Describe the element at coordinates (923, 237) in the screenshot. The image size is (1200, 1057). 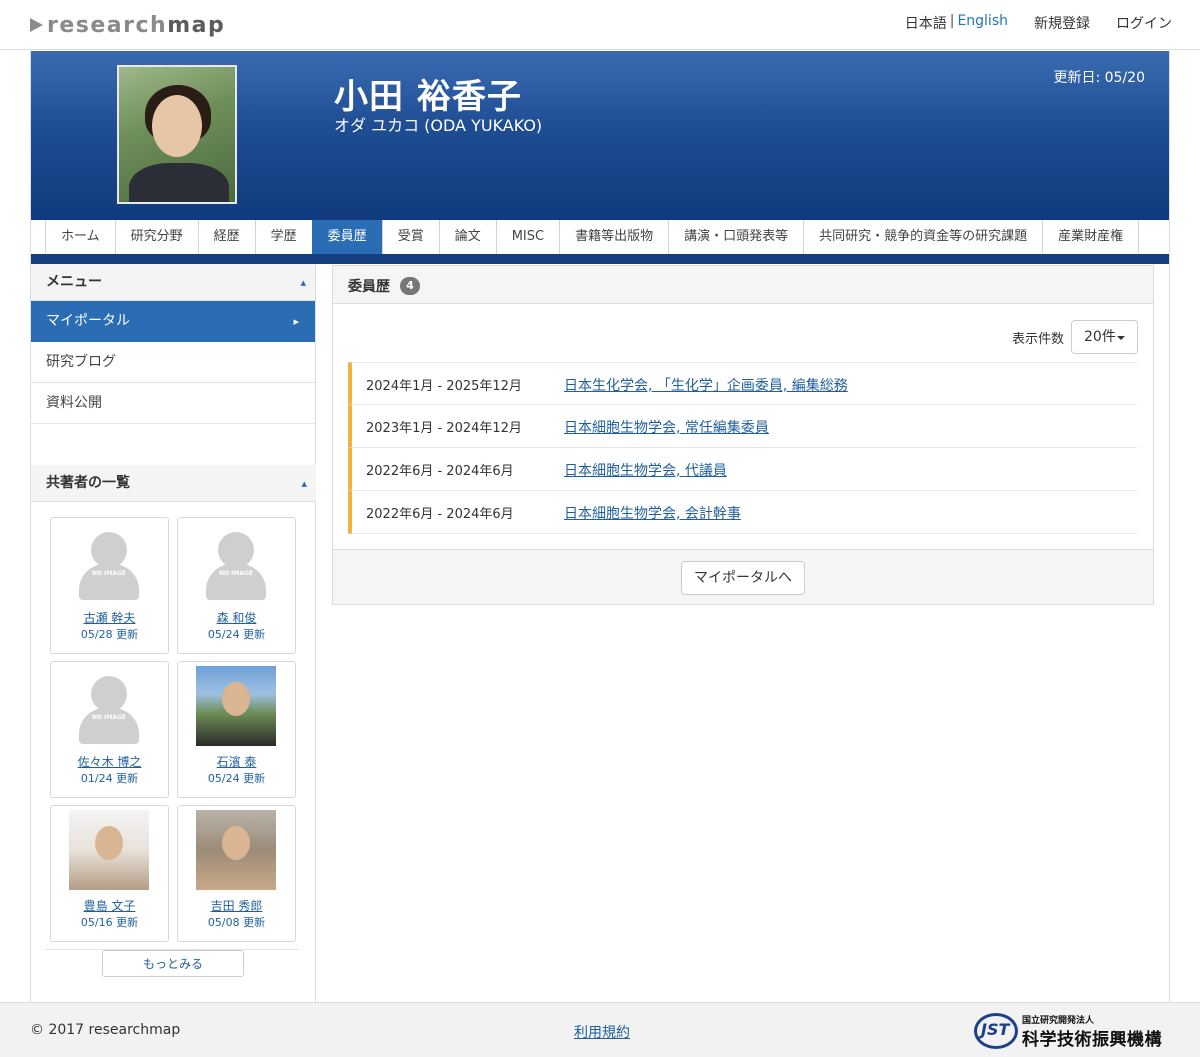
I see `tab-item: 共同研究・競争的資金等の研究課題` at that location.